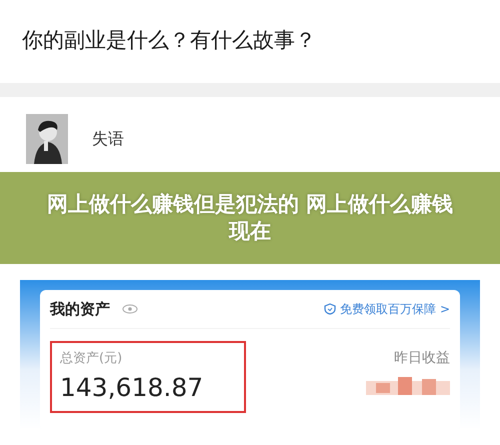  I want to click on card-title: 我的资产, so click(80, 309).